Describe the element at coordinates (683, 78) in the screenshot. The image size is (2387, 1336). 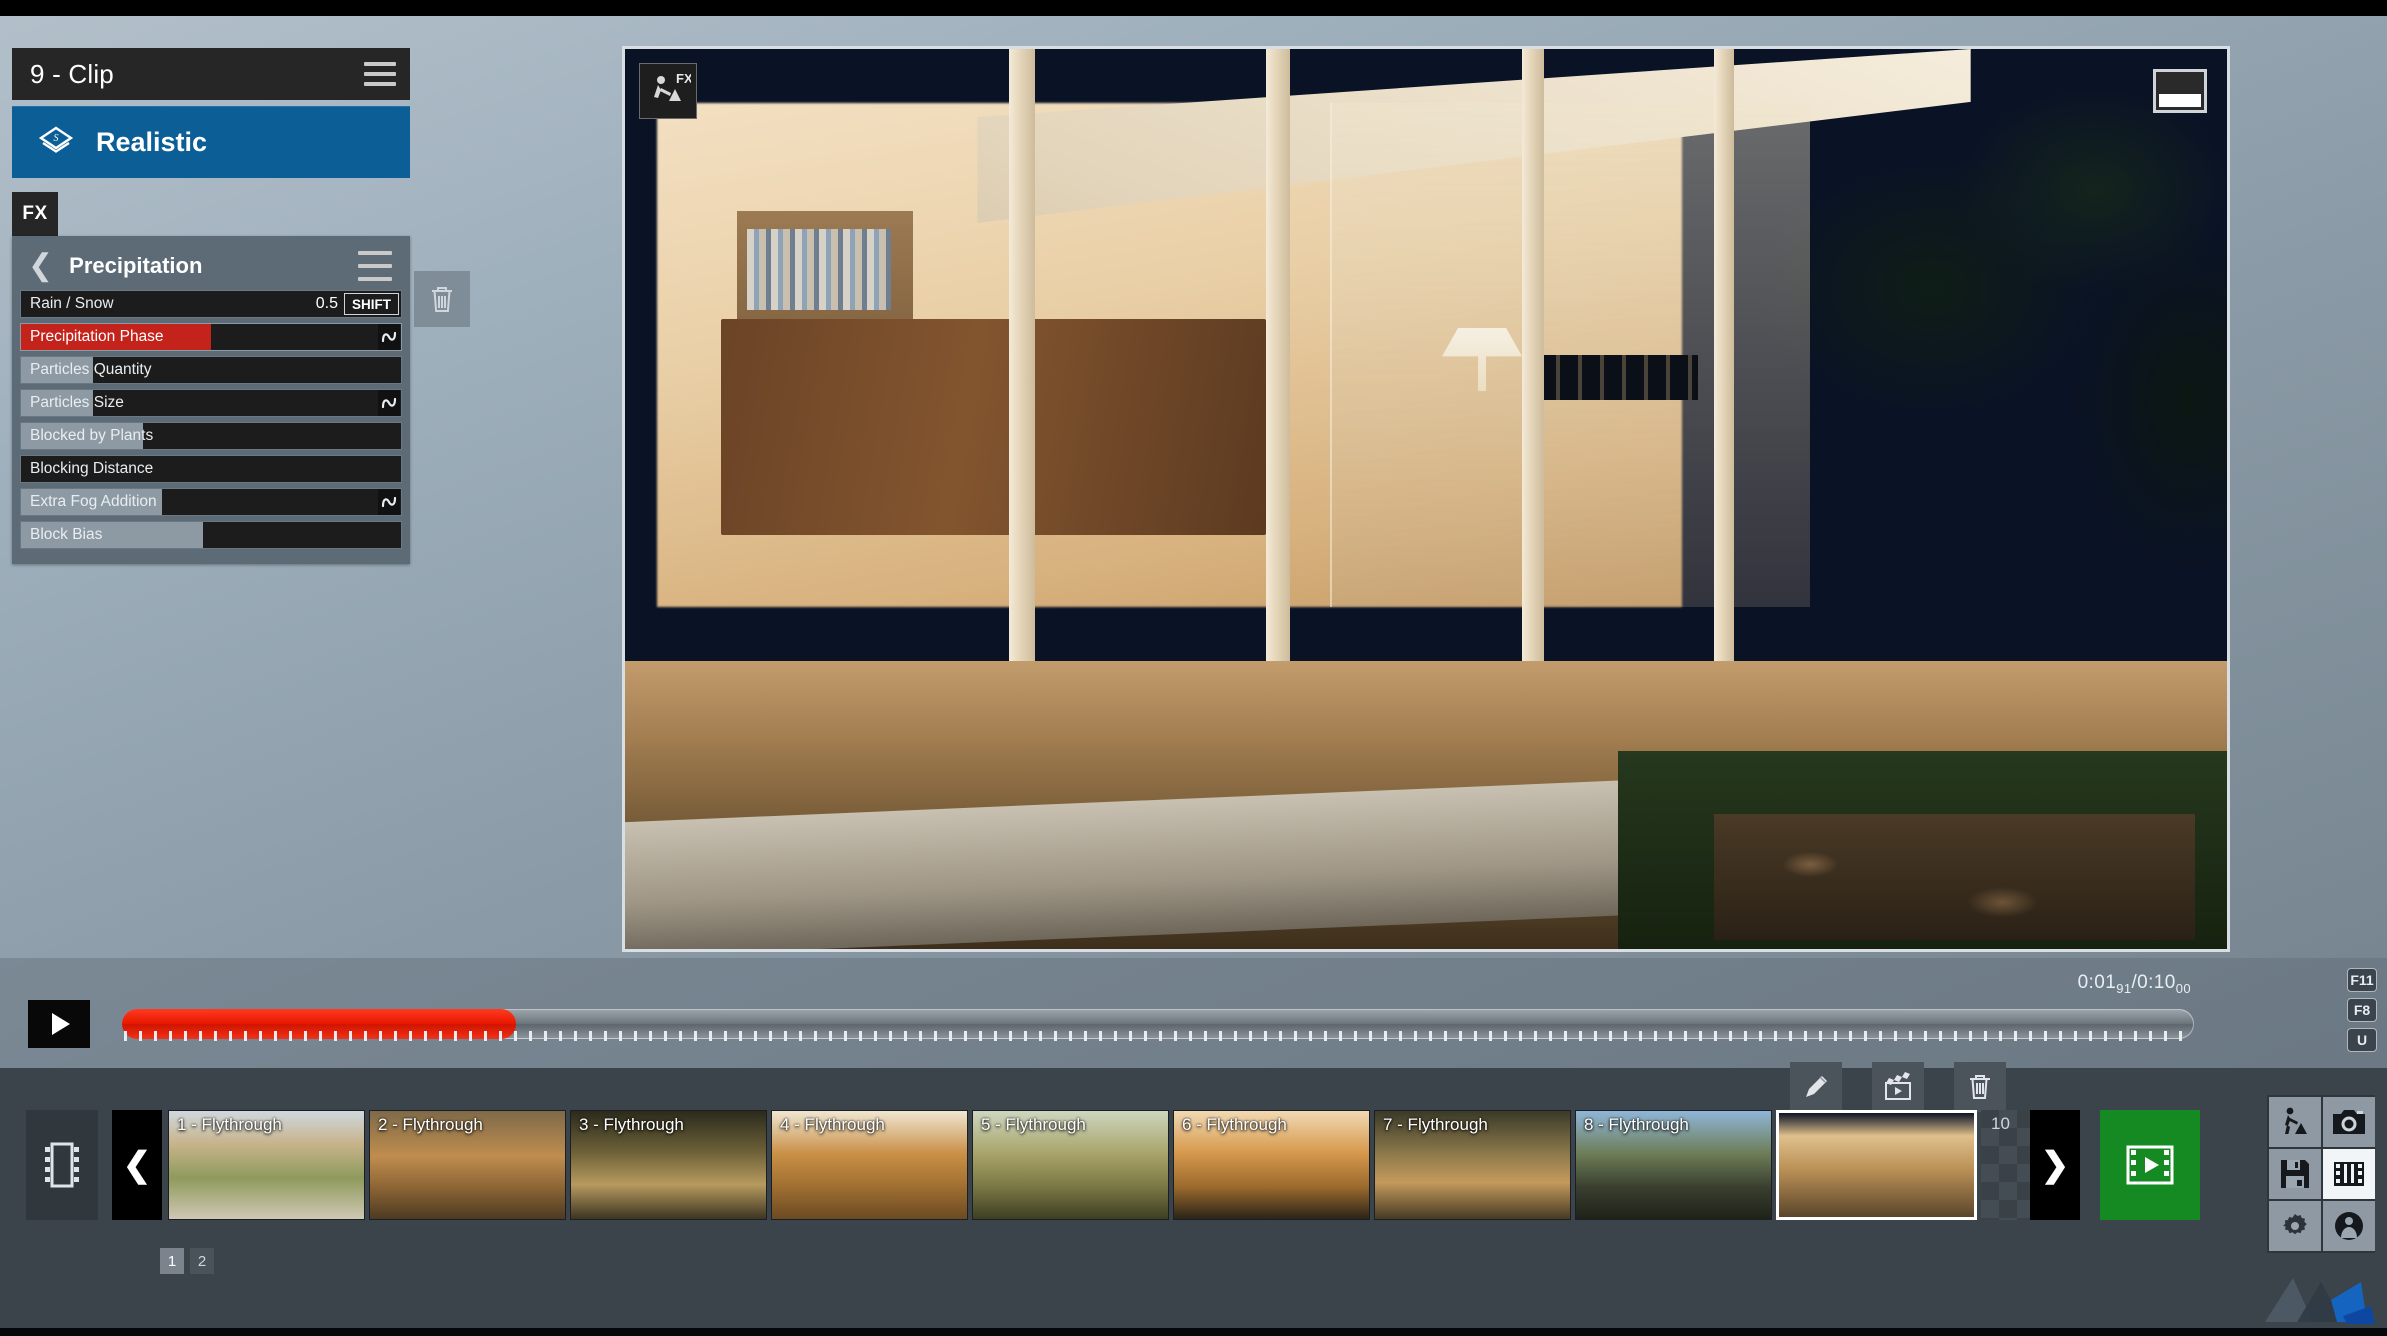
I see `svg-text: FX` at that location.